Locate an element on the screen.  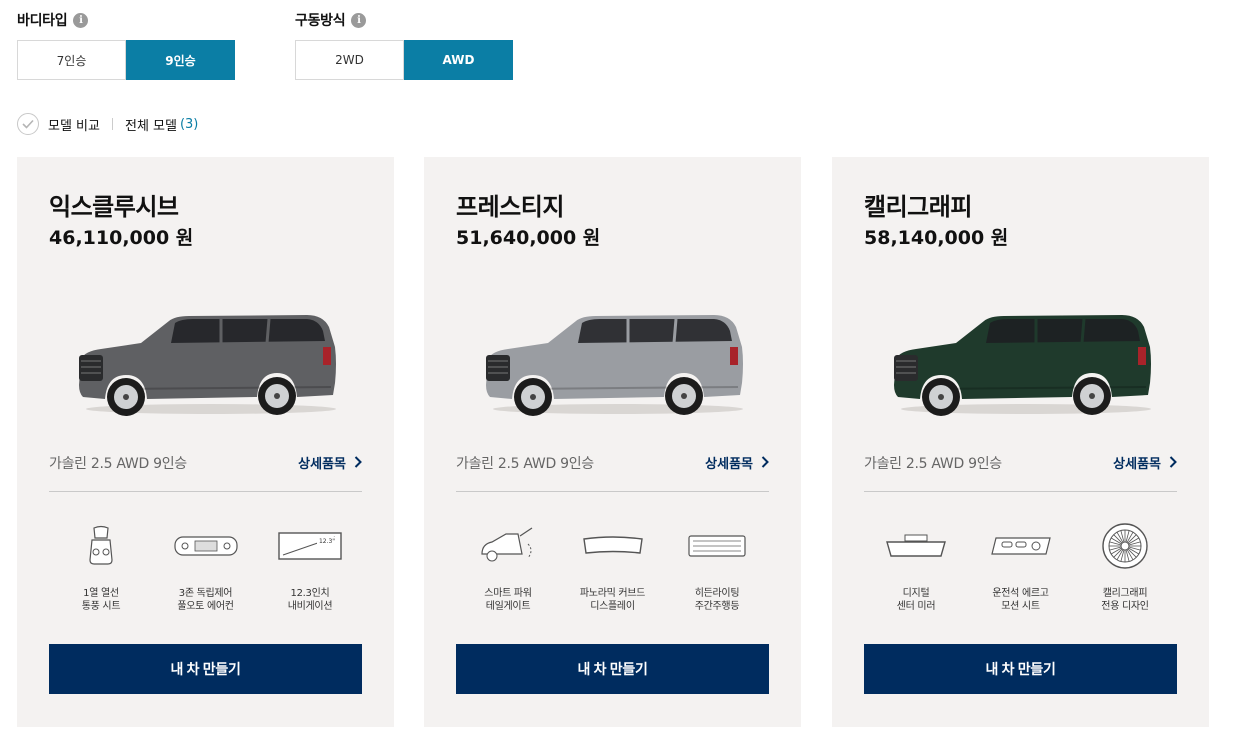
drive-type-options: 2WD AWD is located at coordinates (404, 60).